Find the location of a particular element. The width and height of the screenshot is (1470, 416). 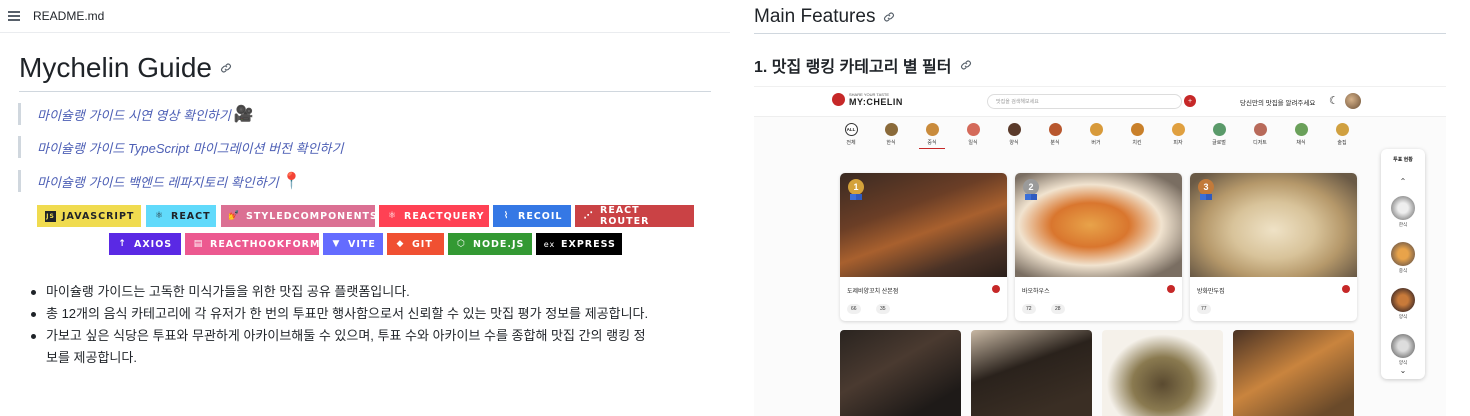

panel-item-label: 한식 is located at coordinates (1403, 224).